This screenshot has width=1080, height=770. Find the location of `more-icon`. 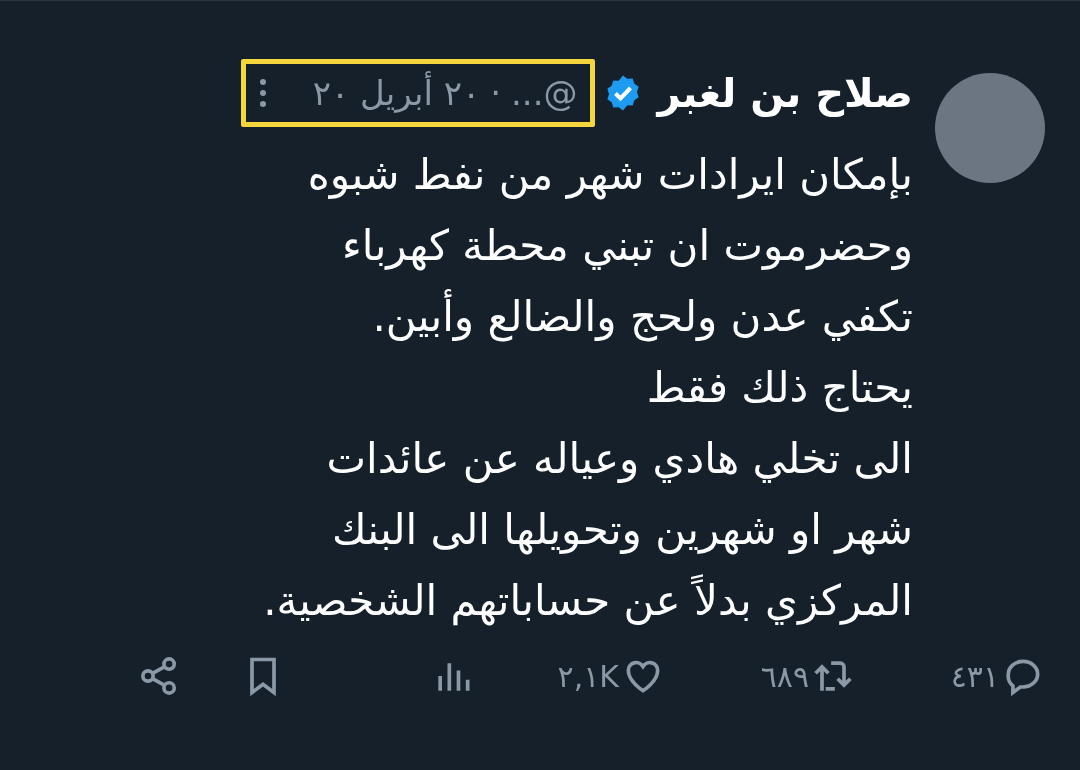

more-icon is located at coordinates (262, 93).